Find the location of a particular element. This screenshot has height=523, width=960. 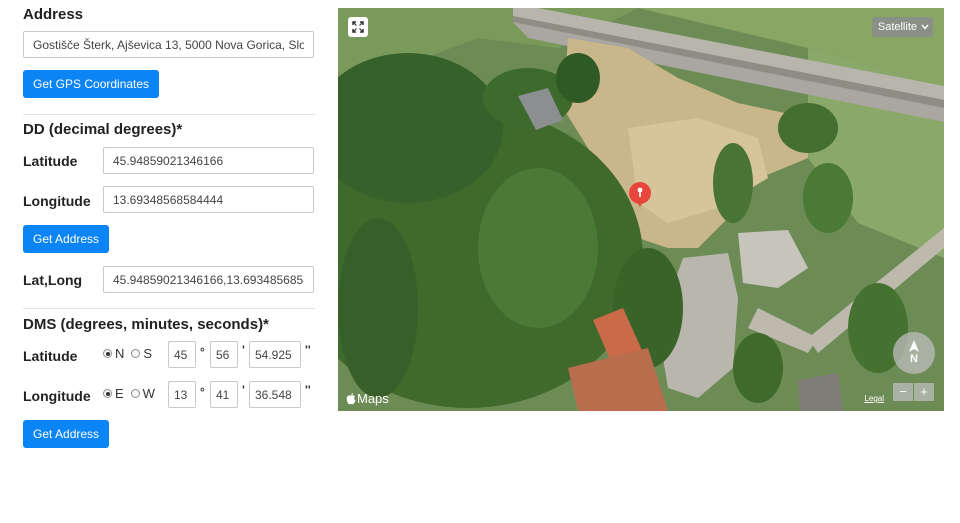

dd-latitude-input is located at coordinates (208, 160).